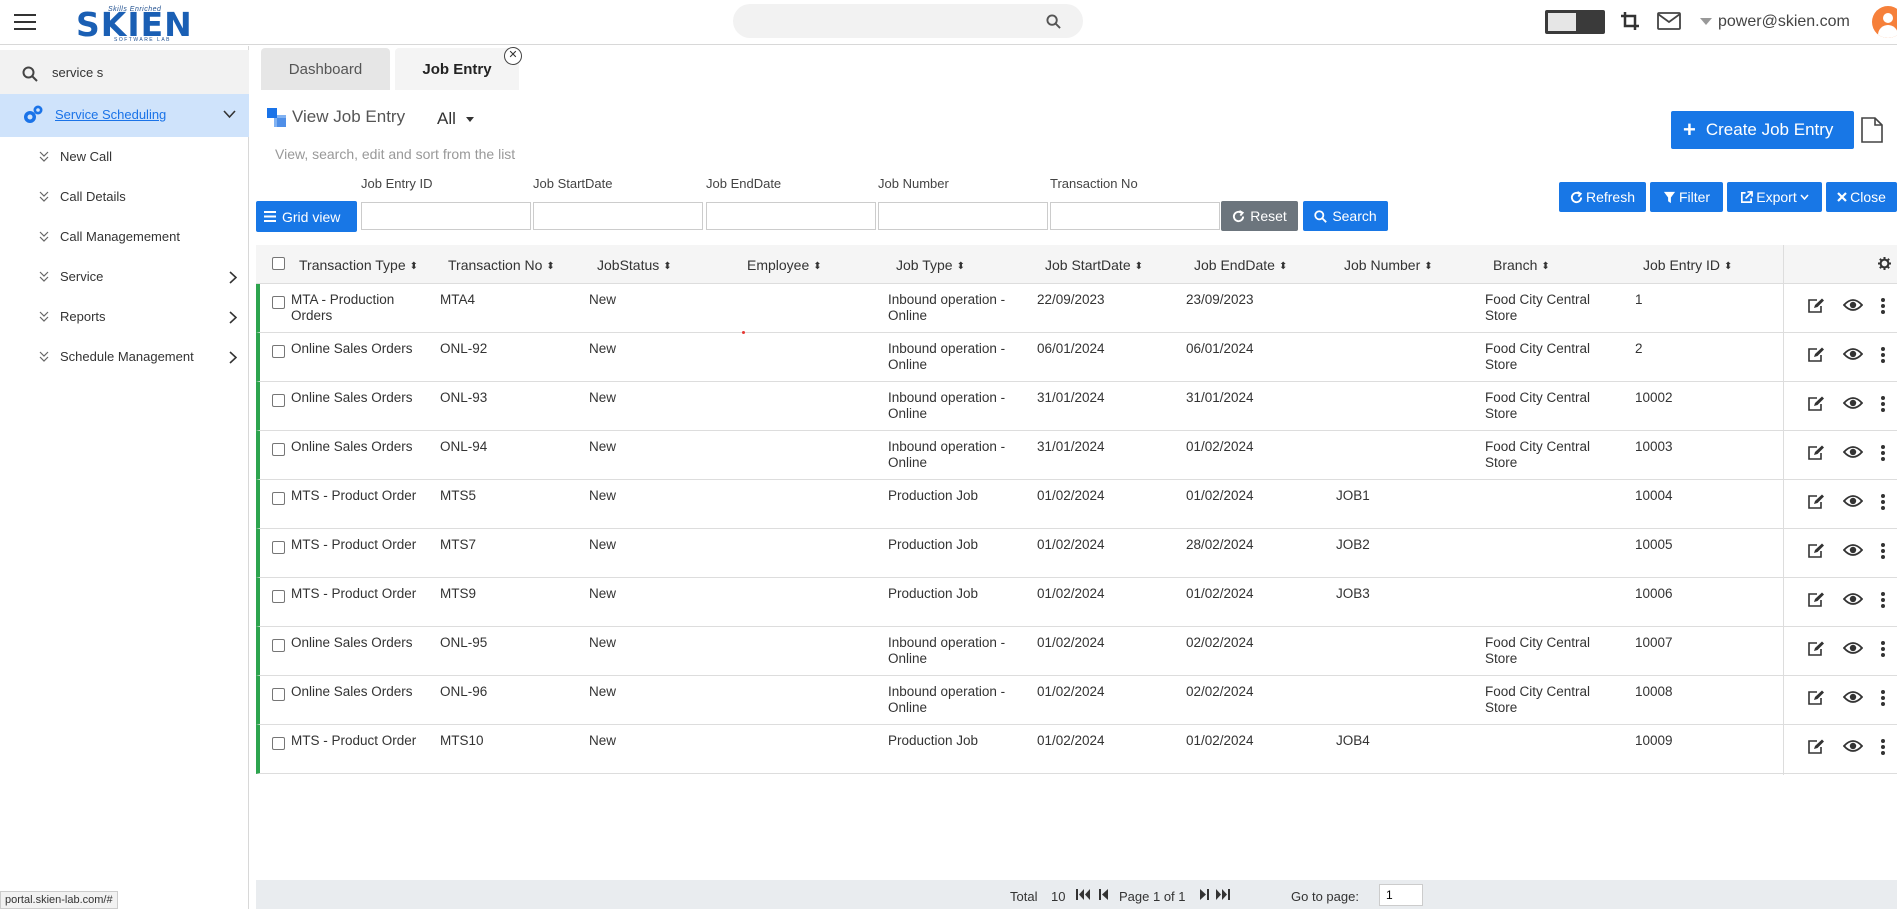 The height and width of the screenshot is (909, 1897). I want to click on next-page-icon, so click(1204, 894).